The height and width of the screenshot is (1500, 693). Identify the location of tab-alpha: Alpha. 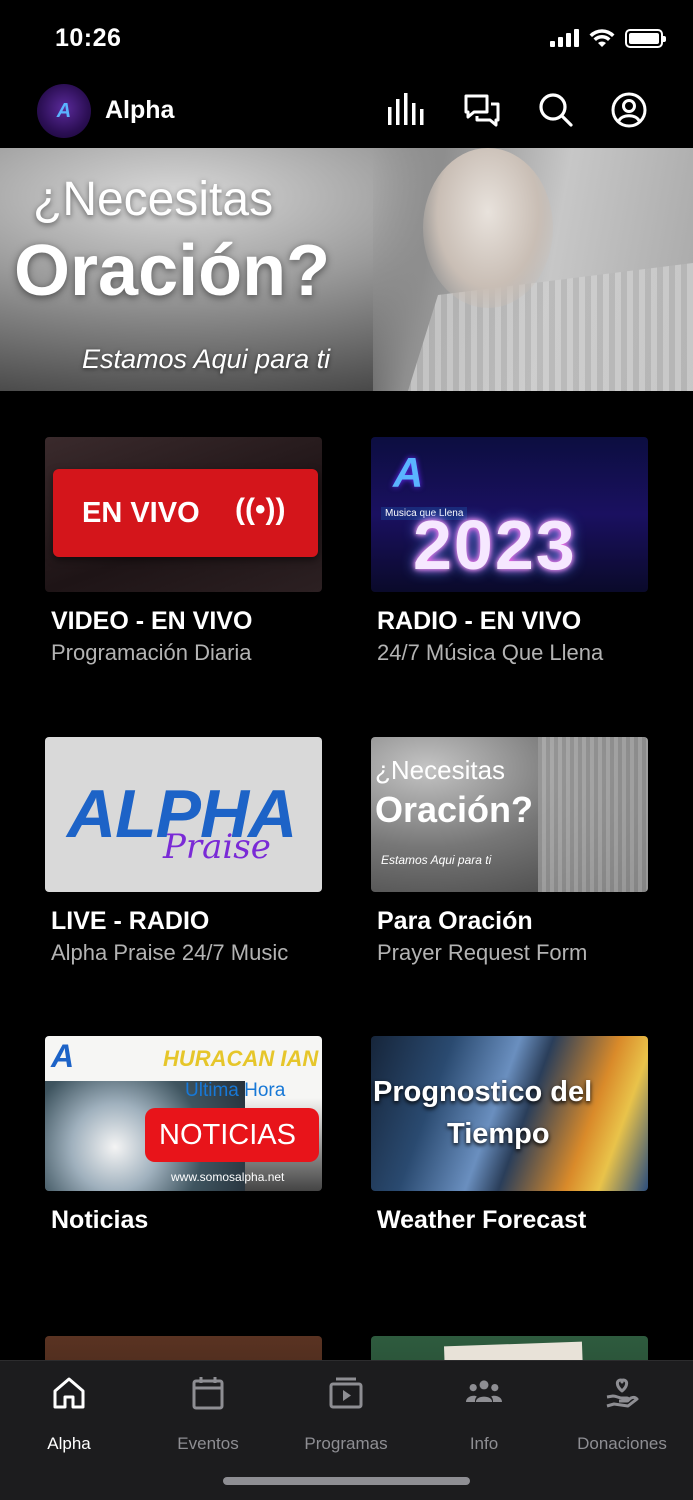
(69, 1414).